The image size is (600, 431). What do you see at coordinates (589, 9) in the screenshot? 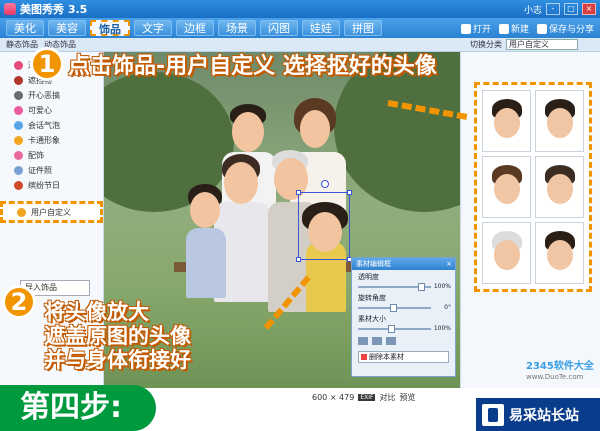
I see `close-button: ×` at bounding box center [589, 9].